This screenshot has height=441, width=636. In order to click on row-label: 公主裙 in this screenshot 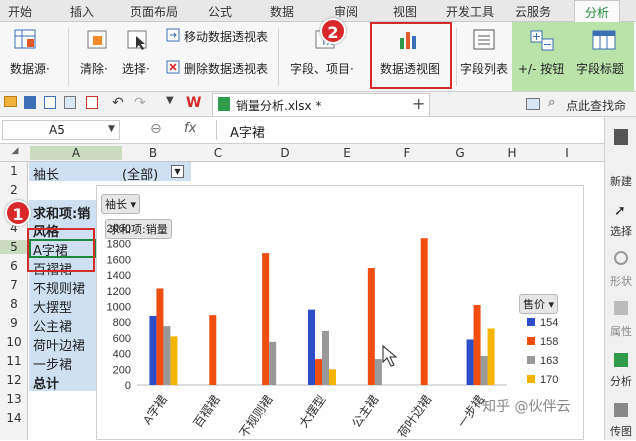, I will do `click(52, 325)`.